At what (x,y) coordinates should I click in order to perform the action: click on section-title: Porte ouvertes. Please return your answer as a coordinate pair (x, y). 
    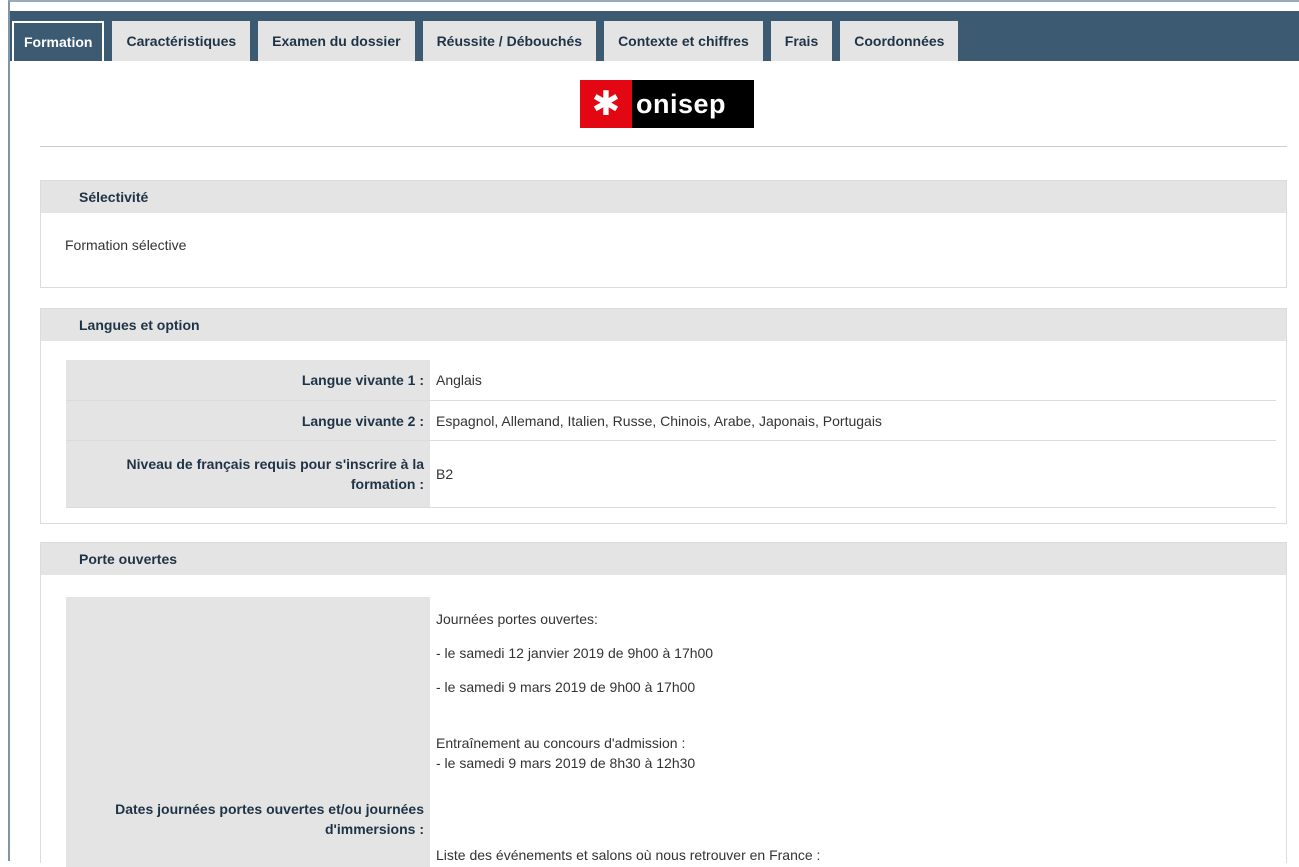
    Looking at the image, I should click on (663, 559).